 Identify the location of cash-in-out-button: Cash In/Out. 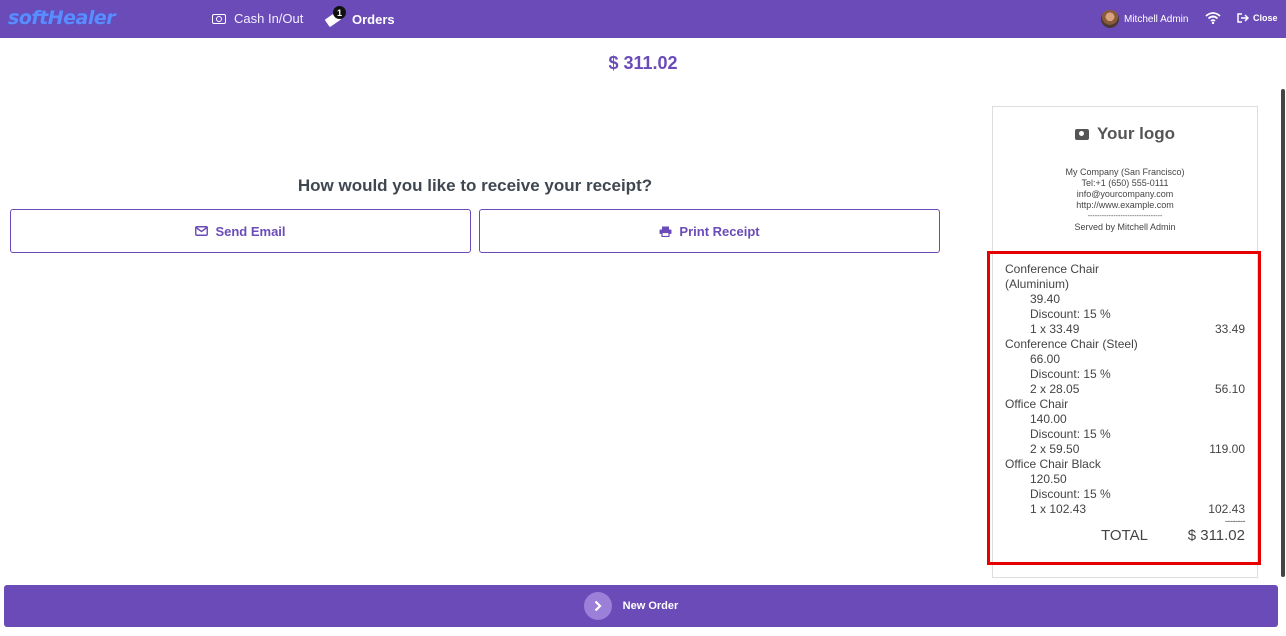
(257, 18).